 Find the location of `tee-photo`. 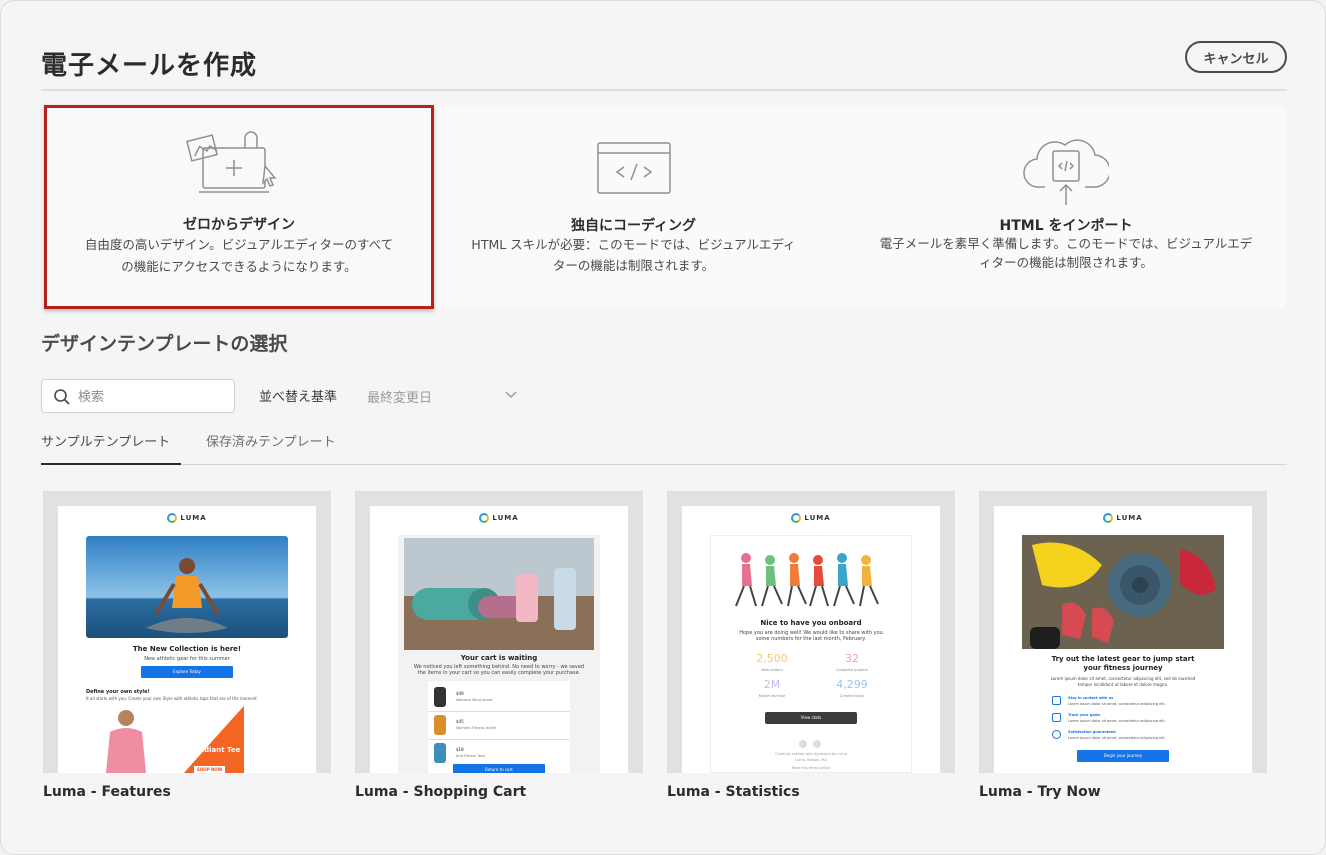

tee-photo is located at coordinates (126, 739).